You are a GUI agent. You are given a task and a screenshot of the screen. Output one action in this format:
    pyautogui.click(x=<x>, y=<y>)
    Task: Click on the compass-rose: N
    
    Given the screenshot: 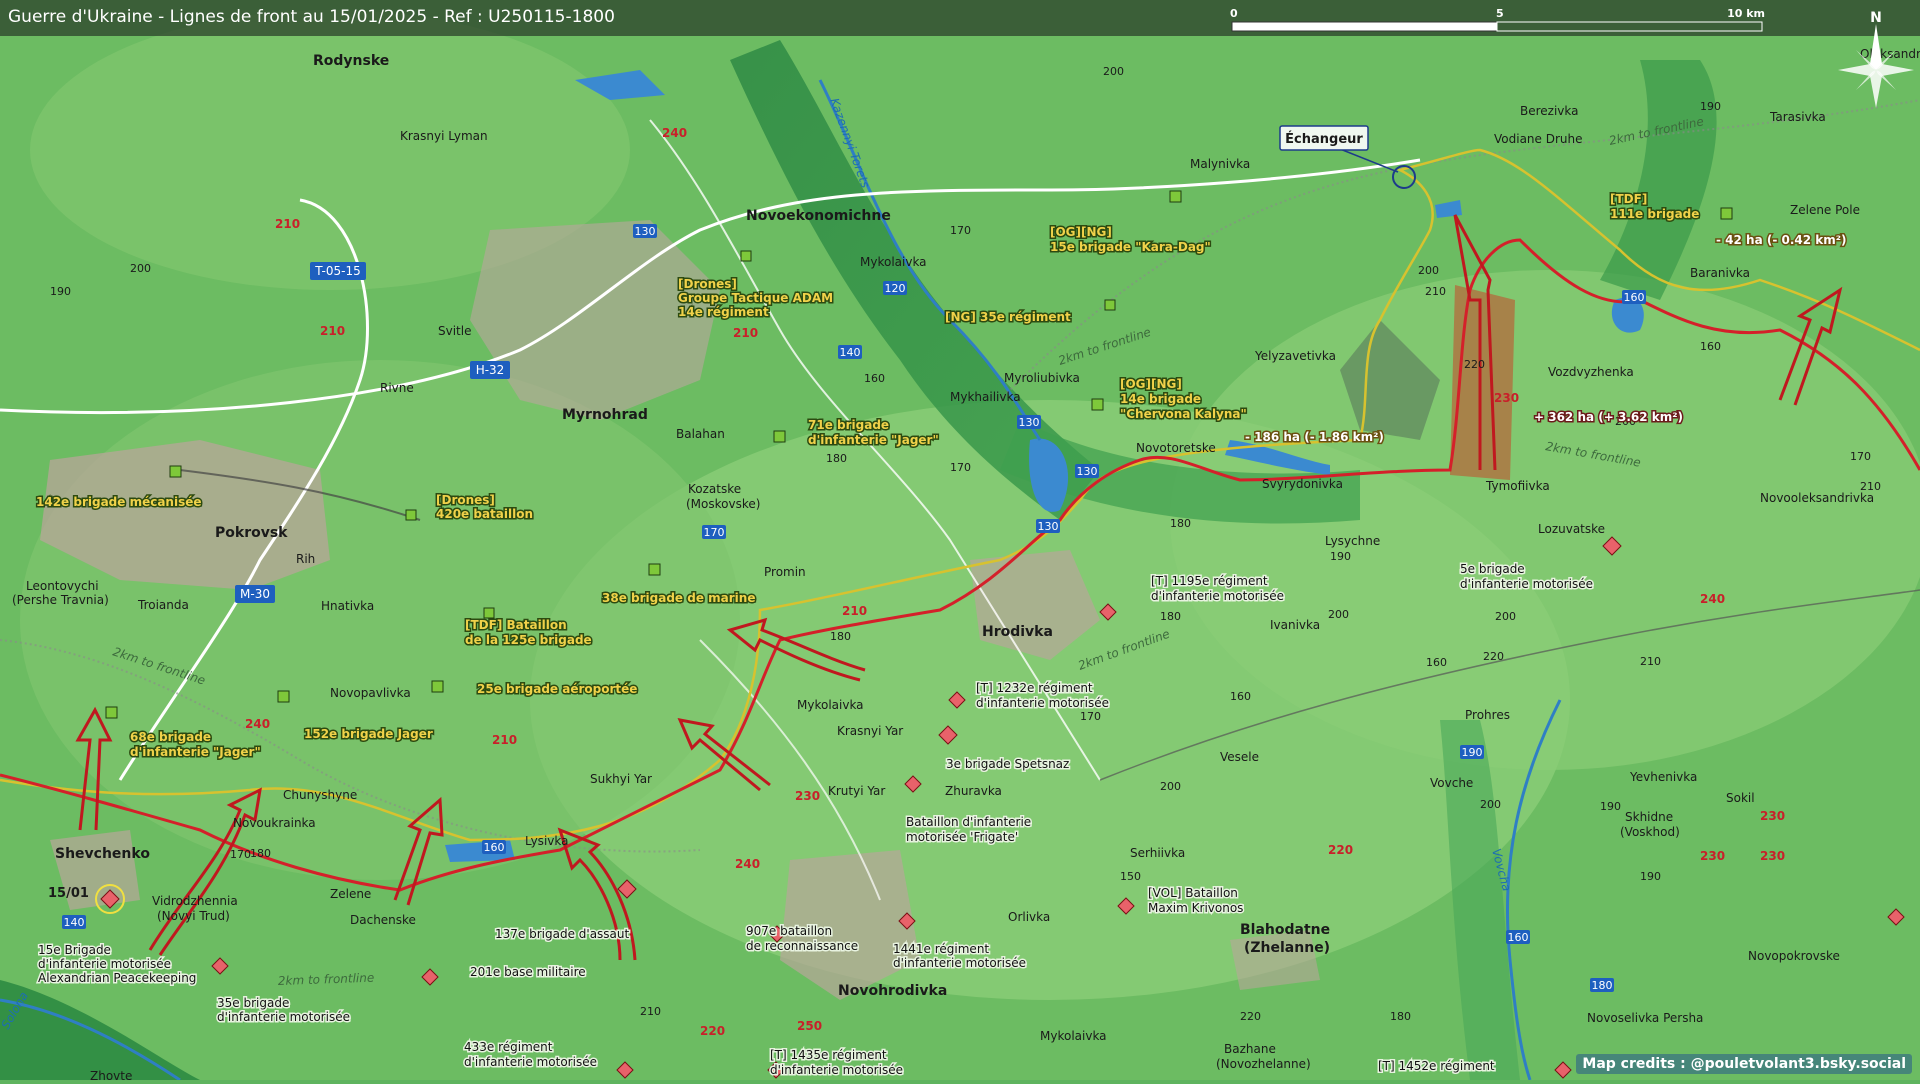 What is the action you would take?
    pyautogui.click(x=1876, y=58)
    